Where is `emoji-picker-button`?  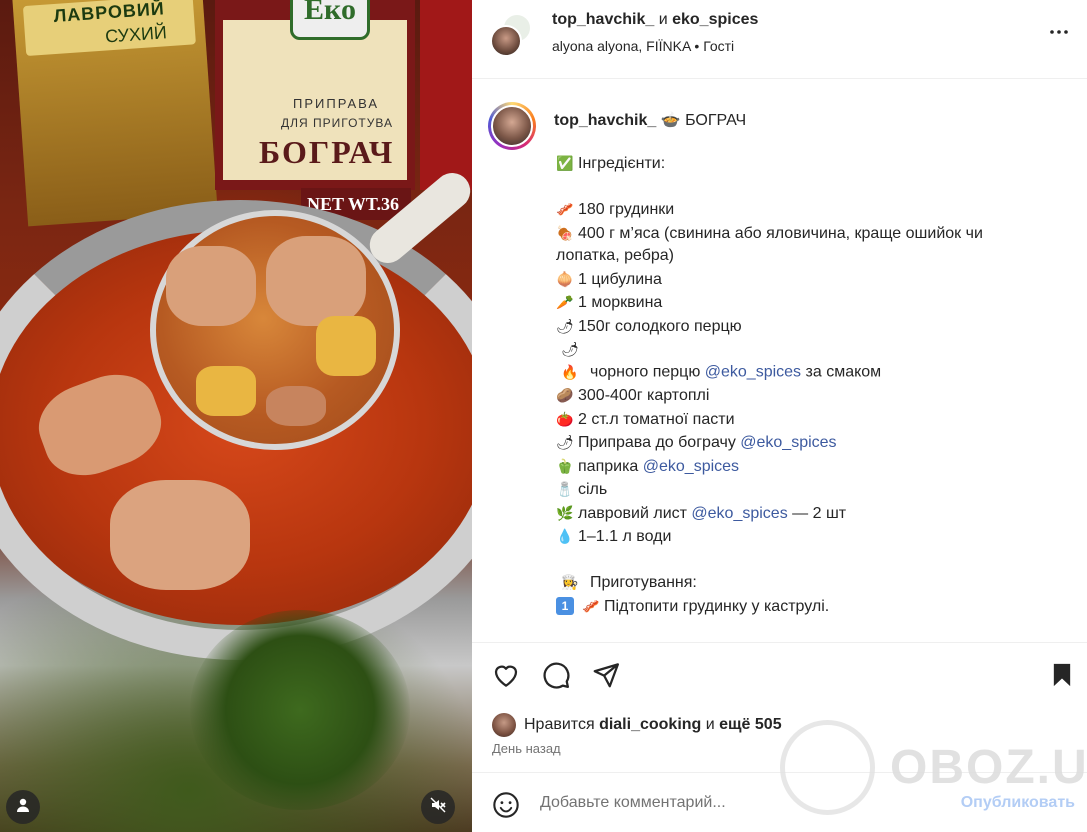
emoji-picker-button is located at coordinates (506, 805).